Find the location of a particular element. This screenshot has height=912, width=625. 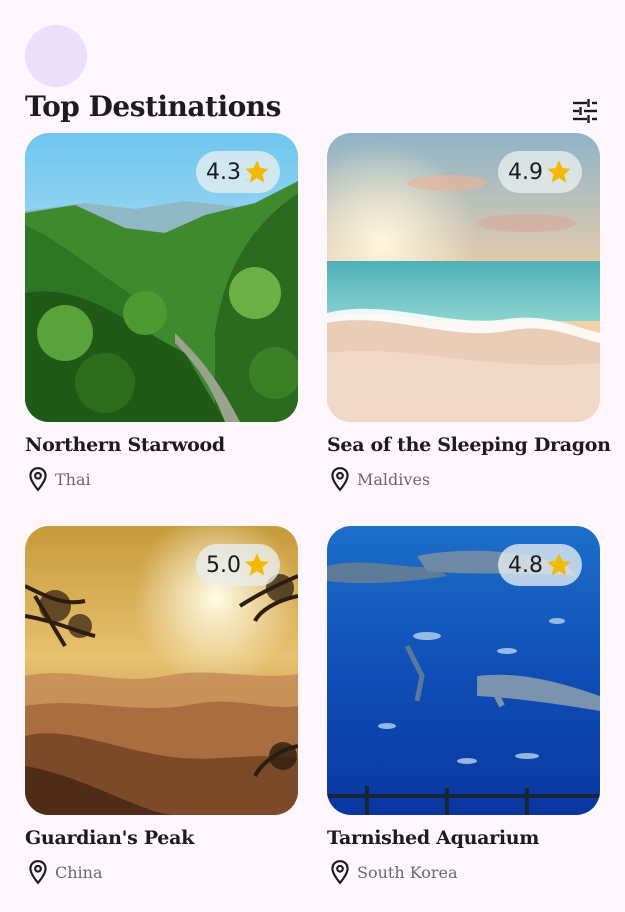

destination-location: China is located at coordinates (161, 872).